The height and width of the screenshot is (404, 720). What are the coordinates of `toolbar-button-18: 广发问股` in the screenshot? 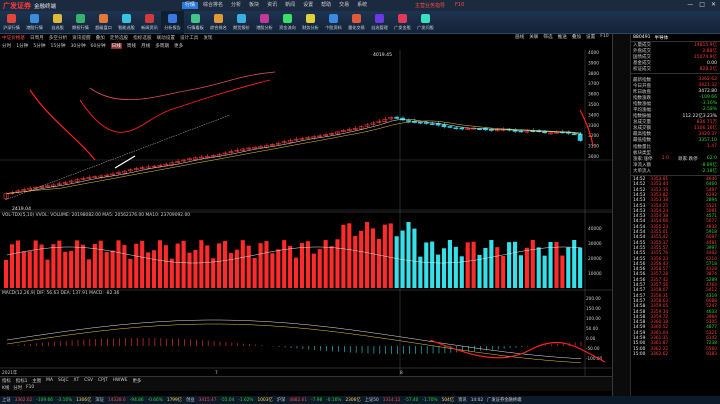 It's located at (425, 22).